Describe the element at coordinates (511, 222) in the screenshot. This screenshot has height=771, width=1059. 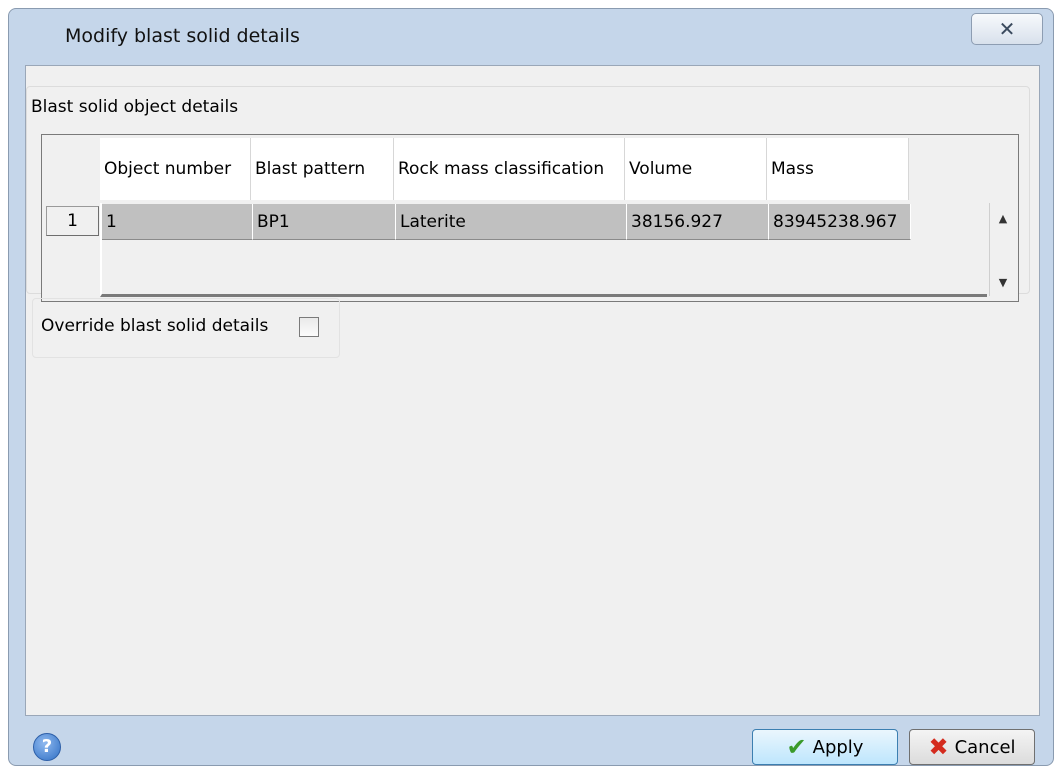
I see `cell-rock-mass-classification: Laterite` at that location.